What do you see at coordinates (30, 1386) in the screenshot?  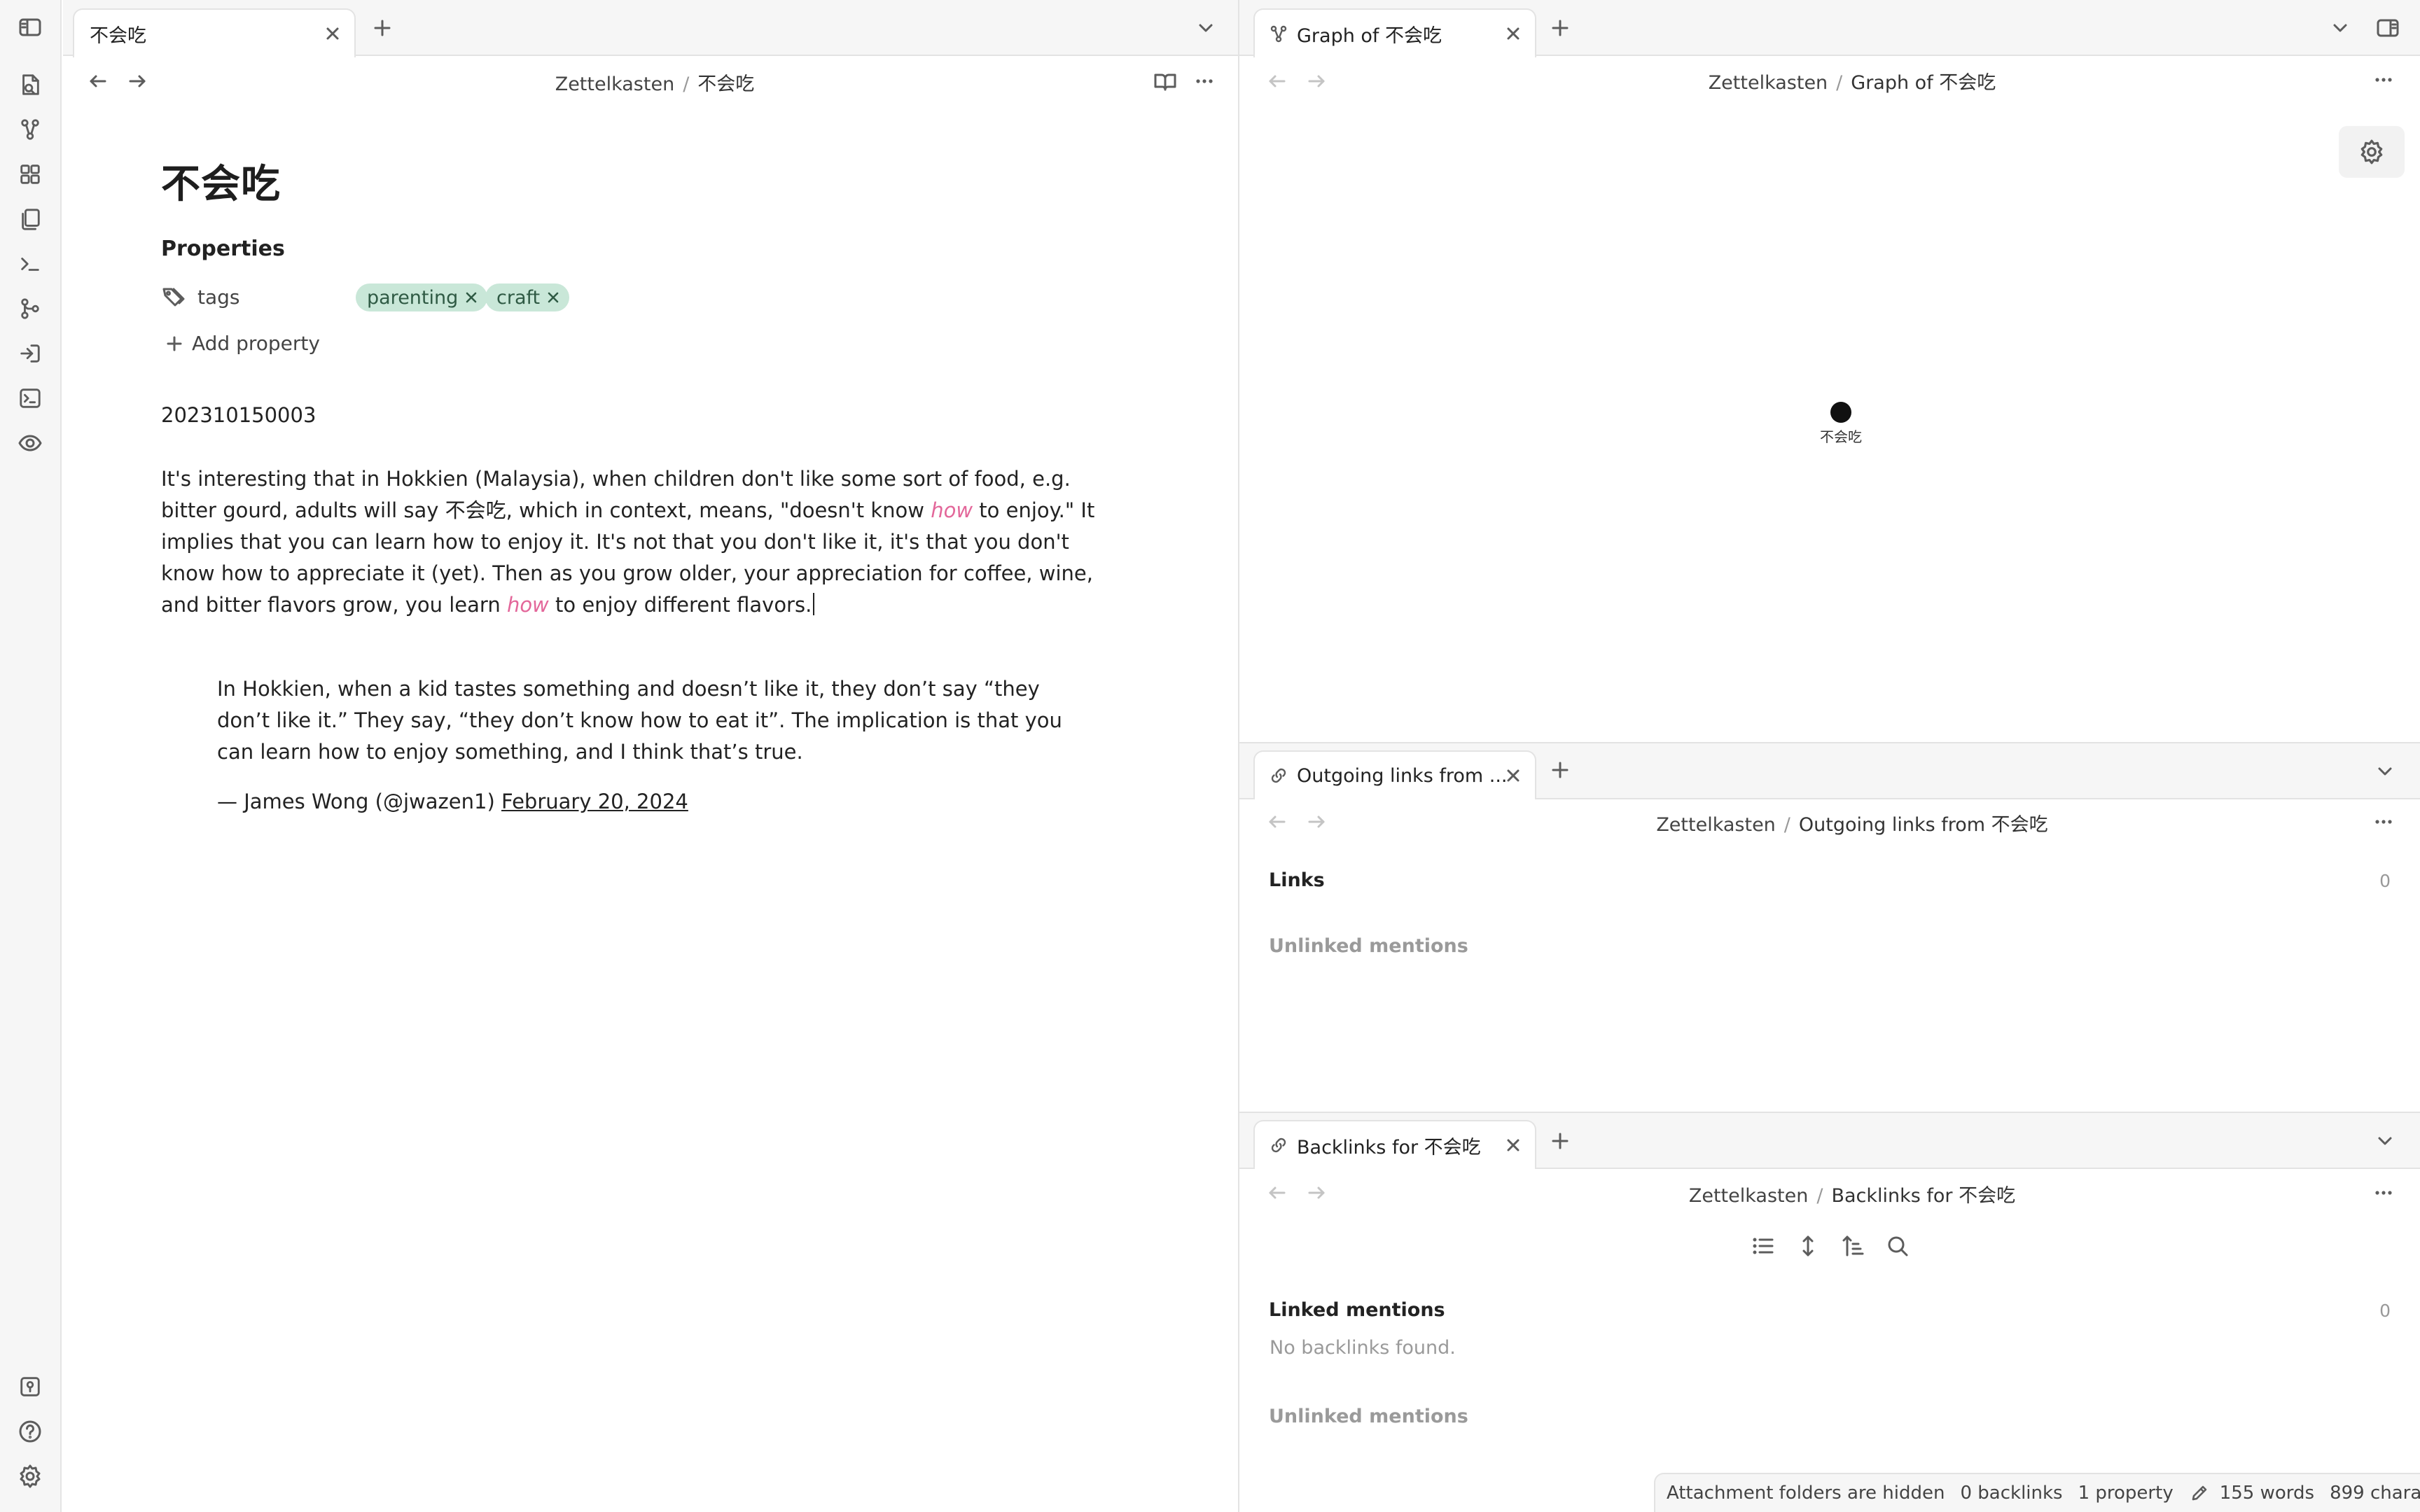 I see `vault-profile-icon` at bounding box center [30, 1386].